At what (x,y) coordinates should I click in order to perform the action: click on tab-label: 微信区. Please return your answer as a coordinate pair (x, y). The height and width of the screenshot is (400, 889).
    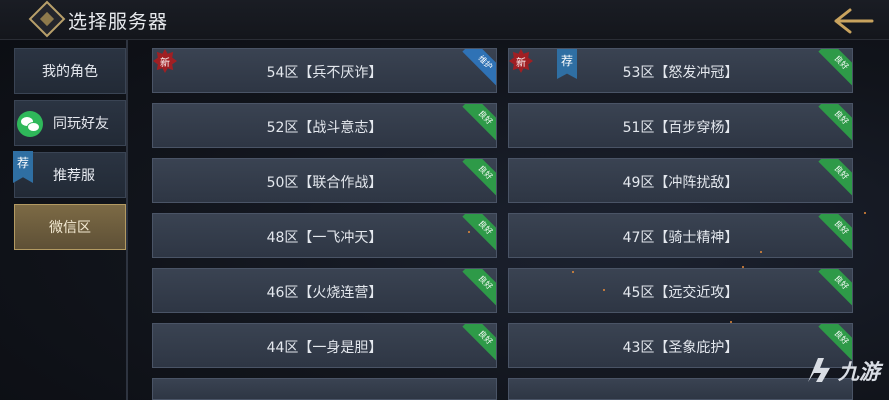
    Looking at the image, I should click on (70, 228).